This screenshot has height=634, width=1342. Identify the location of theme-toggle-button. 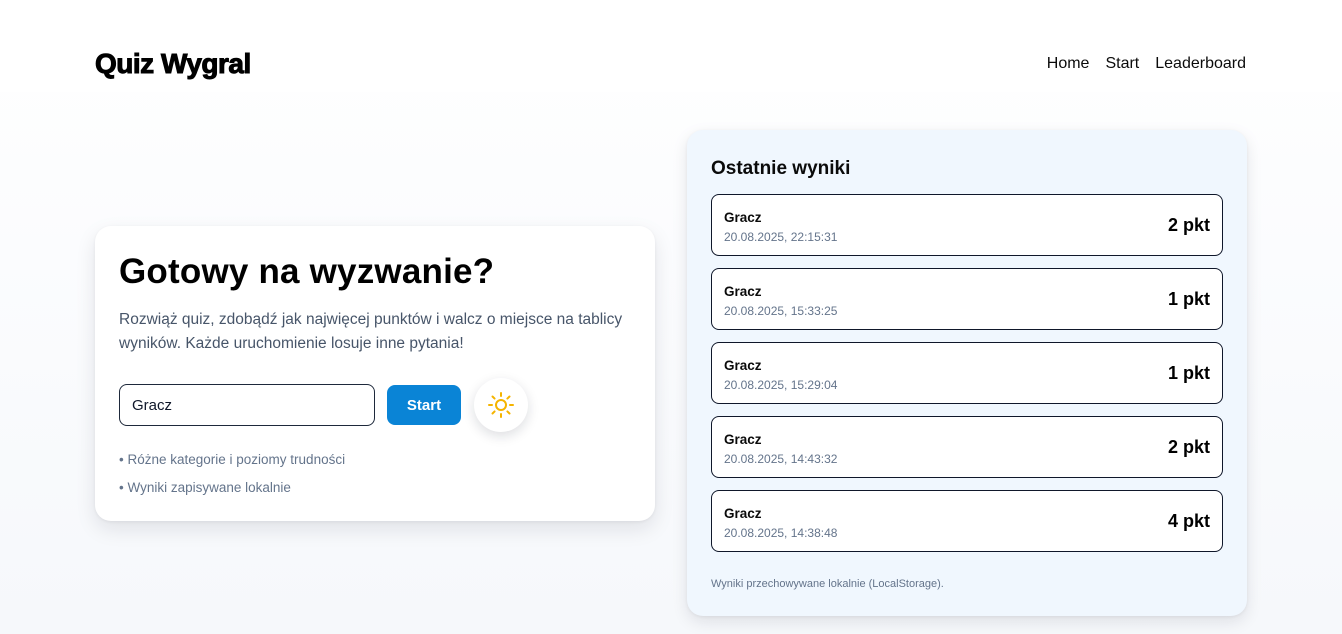
(501, 405).